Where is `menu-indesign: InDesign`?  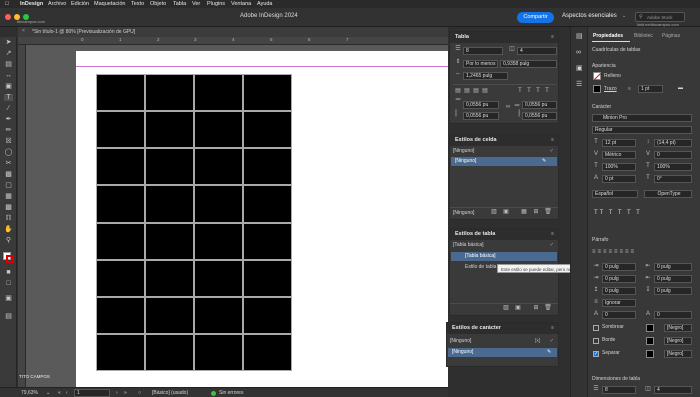 menu-indesign: InDesign is located at coordinates (31, 4).